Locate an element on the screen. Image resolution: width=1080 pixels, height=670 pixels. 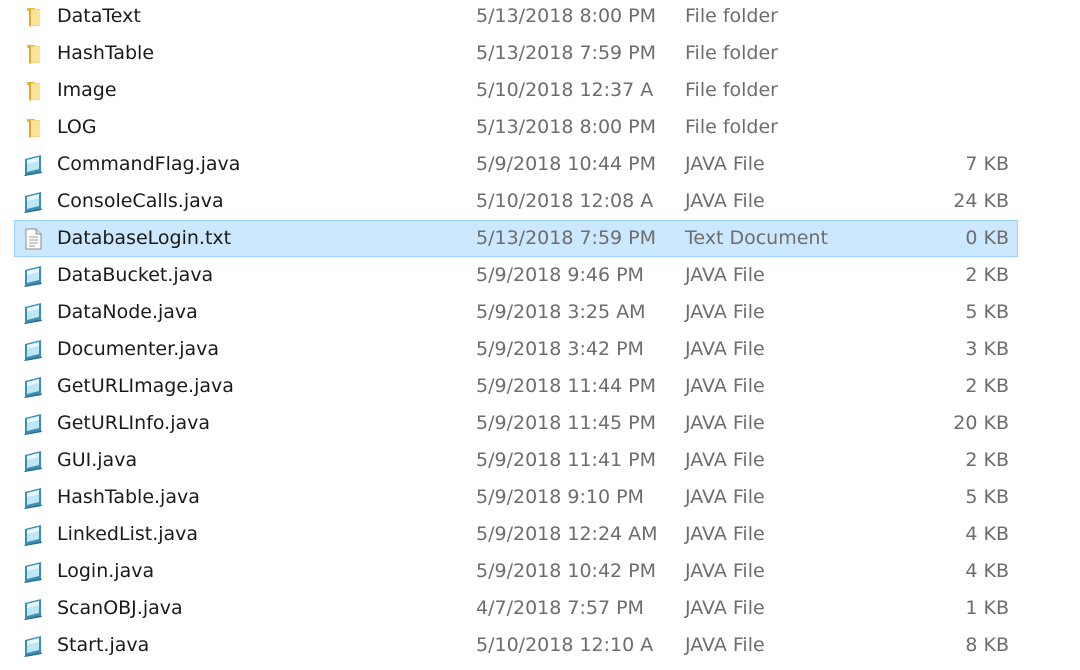
file-name: HashTable is located at coordinates (106, 53).